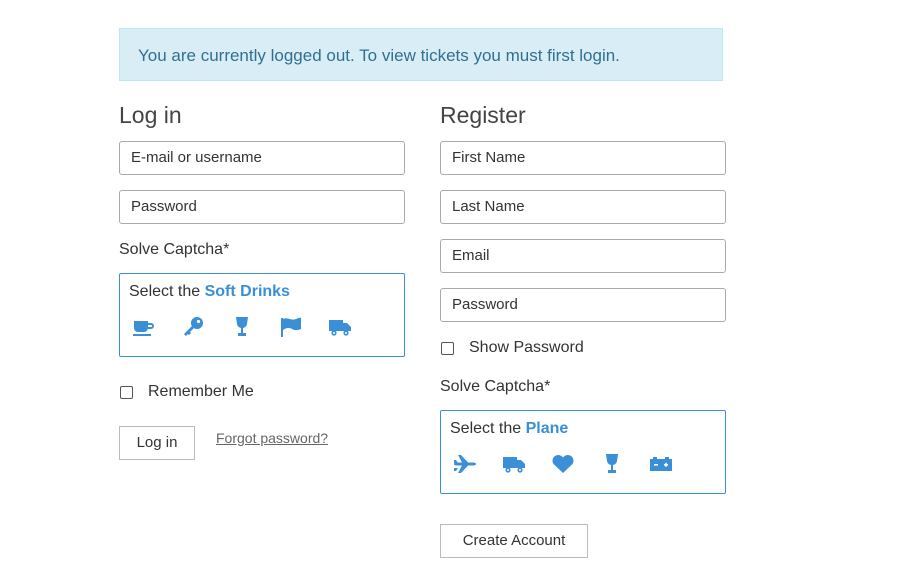 The height and width of the screenshot is (579, 900). I want to click on create-account-button: Create Account, so click(514, 541).